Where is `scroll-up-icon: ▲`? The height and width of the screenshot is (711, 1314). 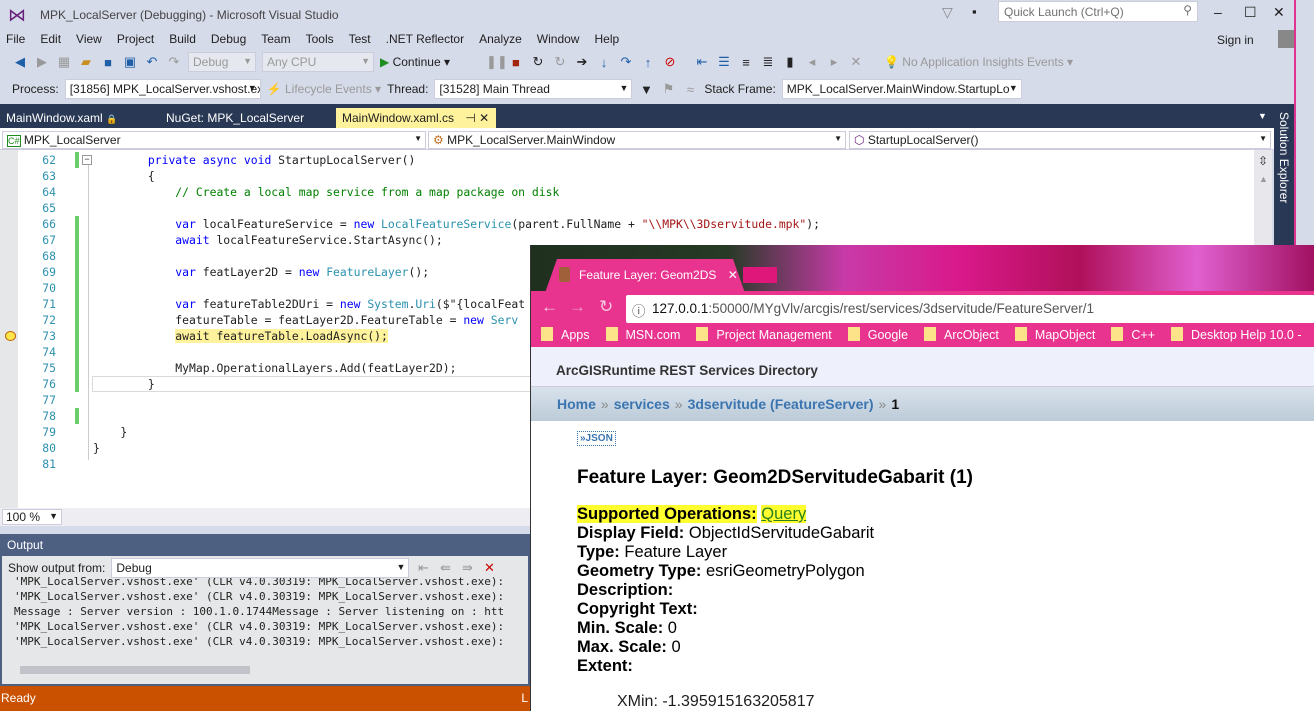
scroll-up-icon: ▲ is located at coordinates (1263, 179).